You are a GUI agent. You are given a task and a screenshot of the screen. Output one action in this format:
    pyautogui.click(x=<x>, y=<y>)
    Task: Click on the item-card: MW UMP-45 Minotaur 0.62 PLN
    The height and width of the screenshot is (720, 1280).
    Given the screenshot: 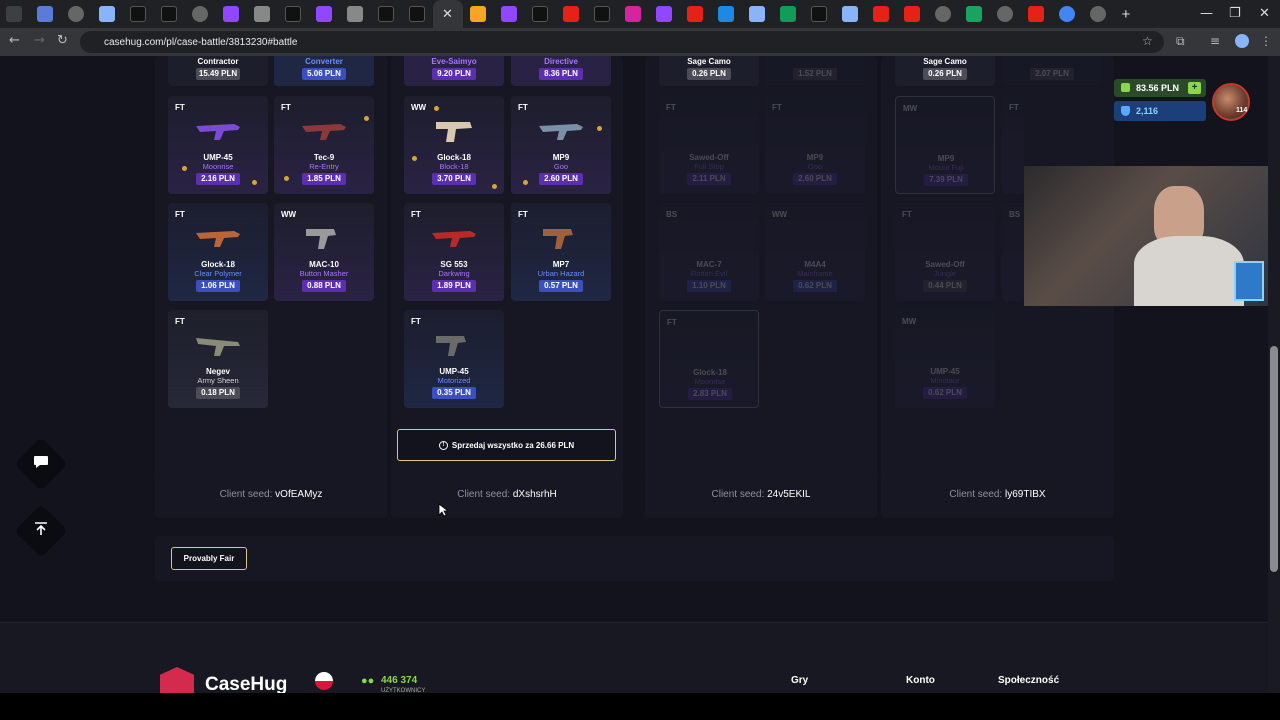 What is the action you would take?
    pyautogui.click(x=945, y=359)
    